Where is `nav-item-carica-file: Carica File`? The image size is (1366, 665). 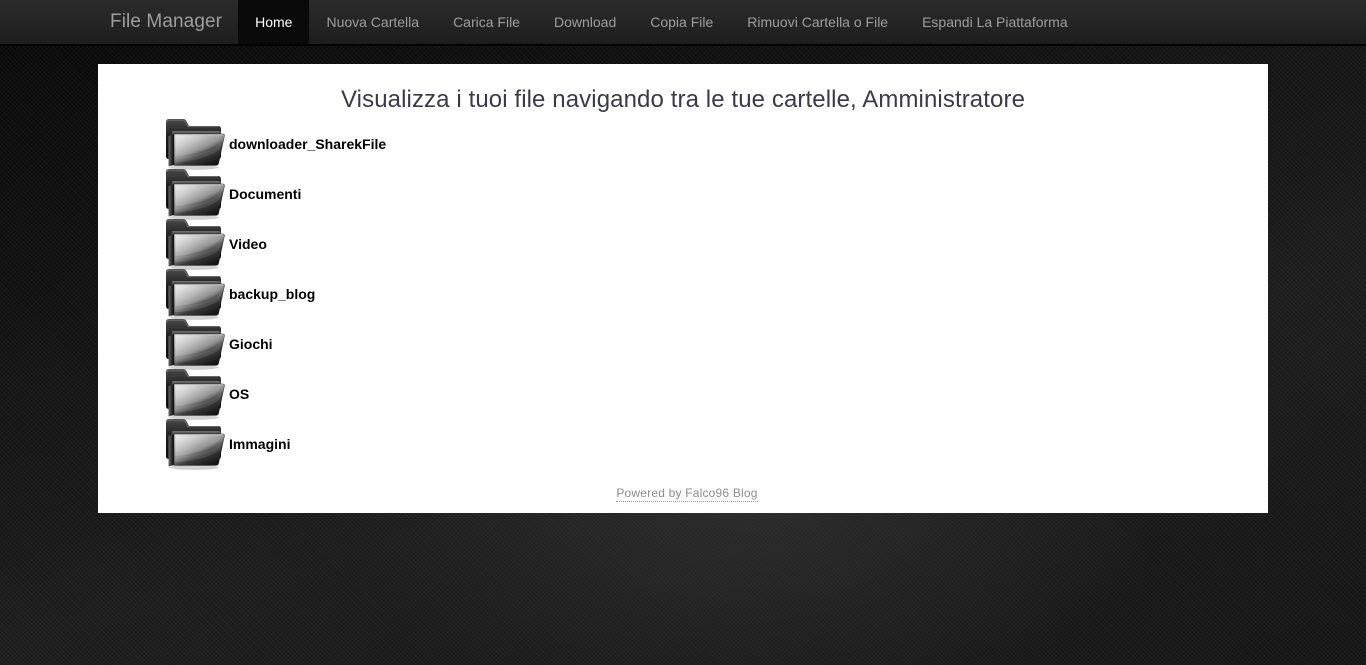
nav-item-carica-file: Carica File is located at coordinates (486, 22).